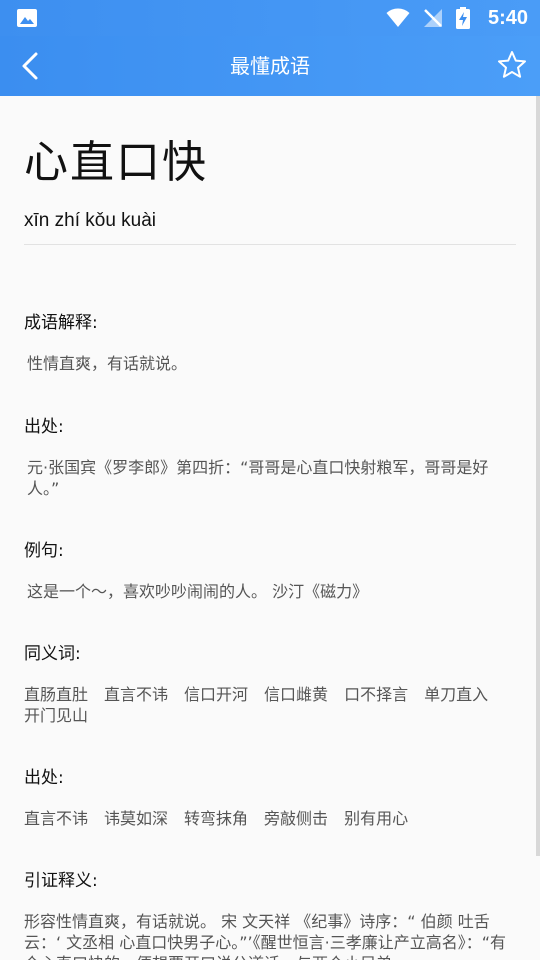  What do you see at coordinates (507, 17) in the screenshot?
I see `status-time: 5:40` at bounding box center [507, 17].